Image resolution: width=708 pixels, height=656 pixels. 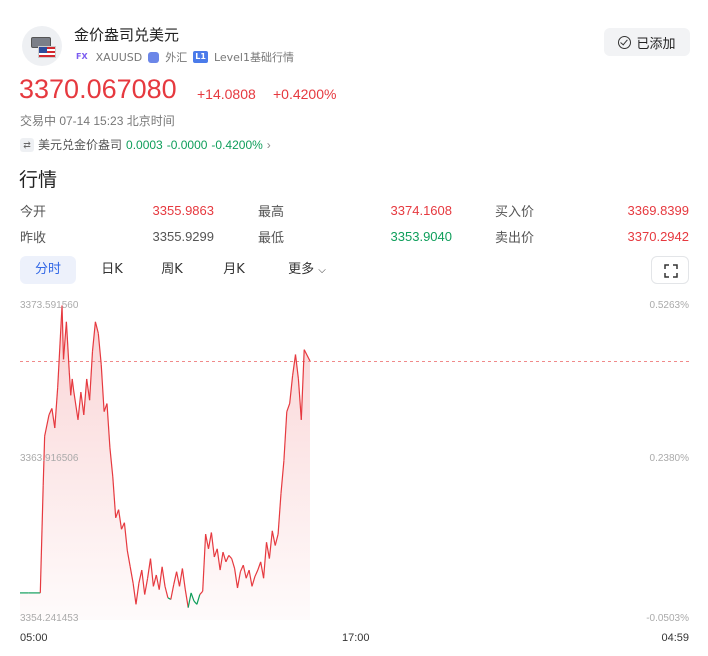 I want to click on y-tick-left-bottom: 3354.241453, so click(x=49, y=618).